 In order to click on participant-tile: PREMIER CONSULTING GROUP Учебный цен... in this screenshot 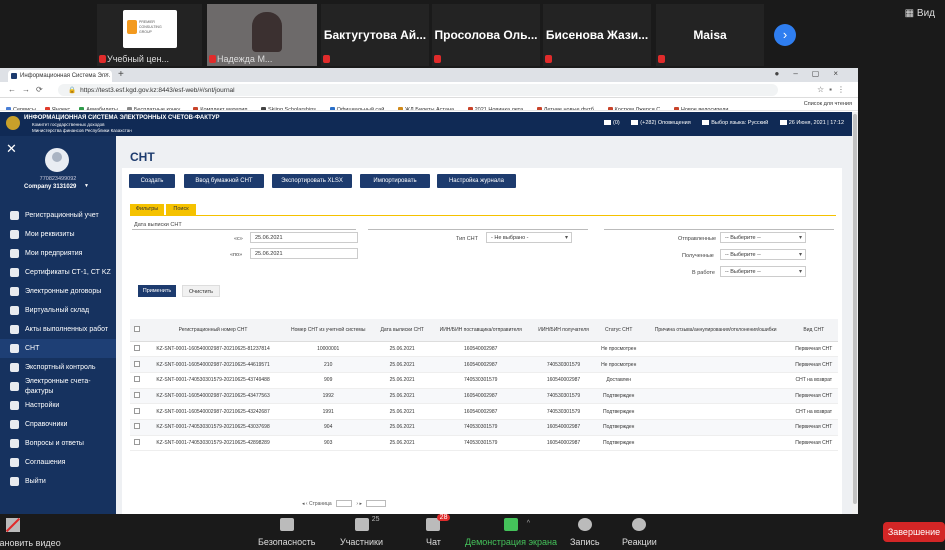, I will do `click(149, 35)`.